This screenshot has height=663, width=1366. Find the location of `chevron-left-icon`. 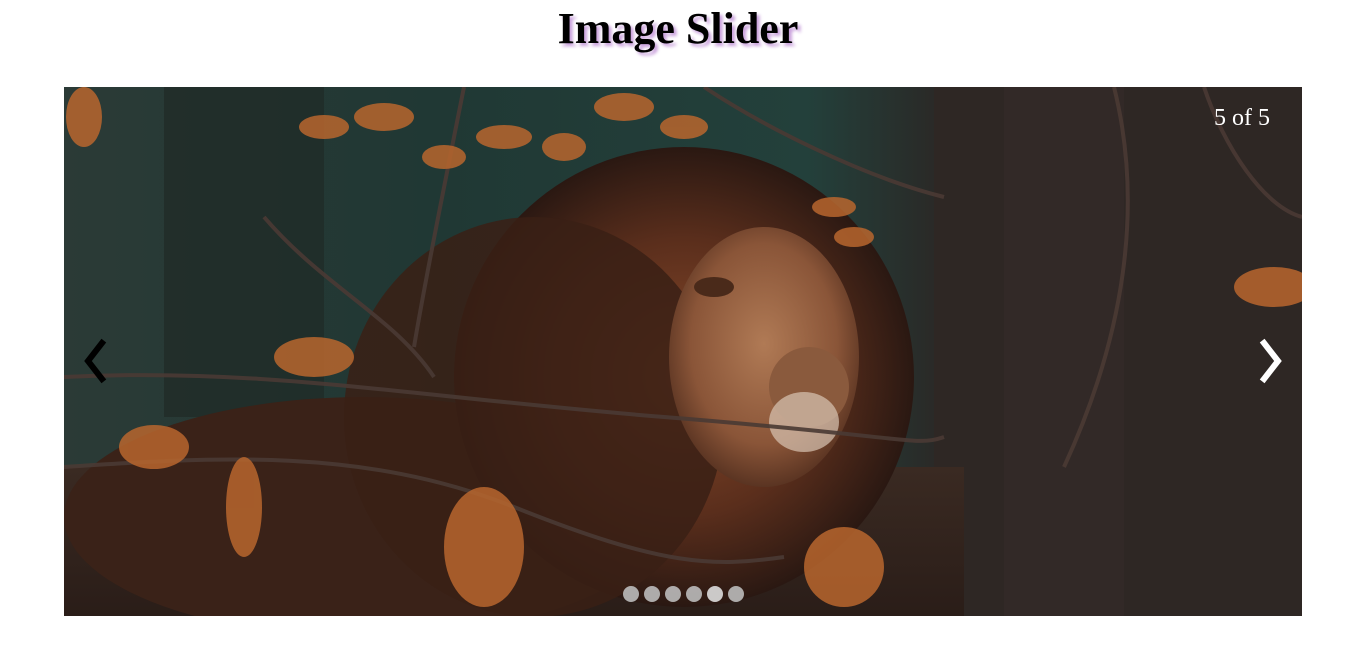

chevron-left-icon is located at coordinates (95, 361).